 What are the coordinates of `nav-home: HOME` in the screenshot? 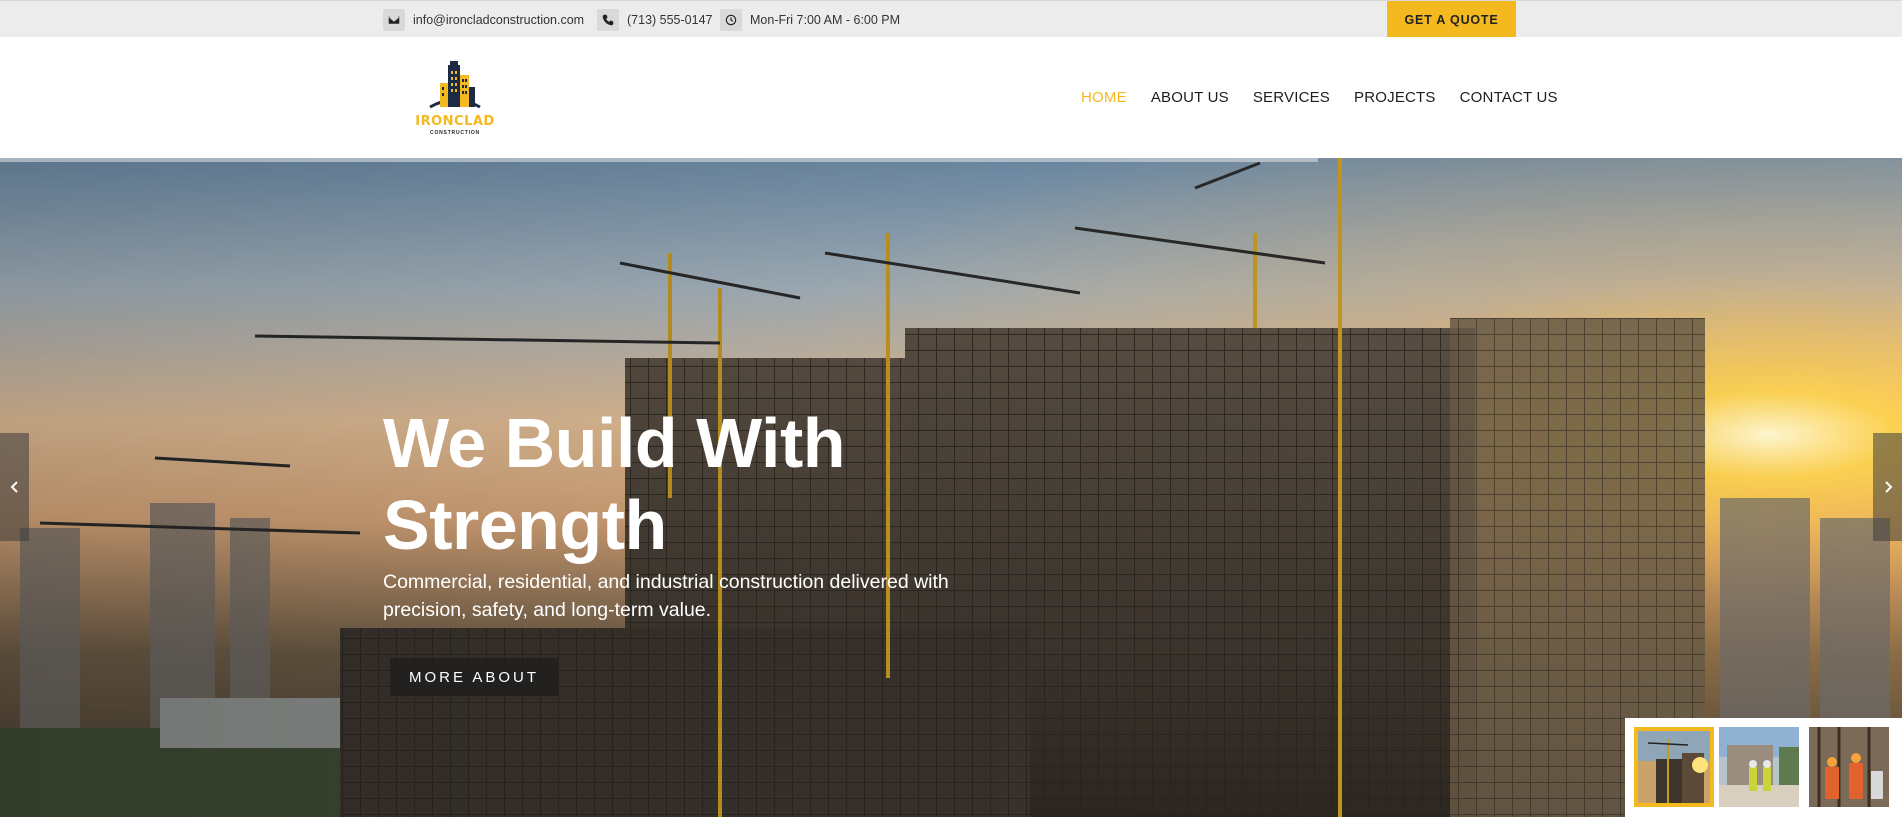 It's located at (1104, 97).